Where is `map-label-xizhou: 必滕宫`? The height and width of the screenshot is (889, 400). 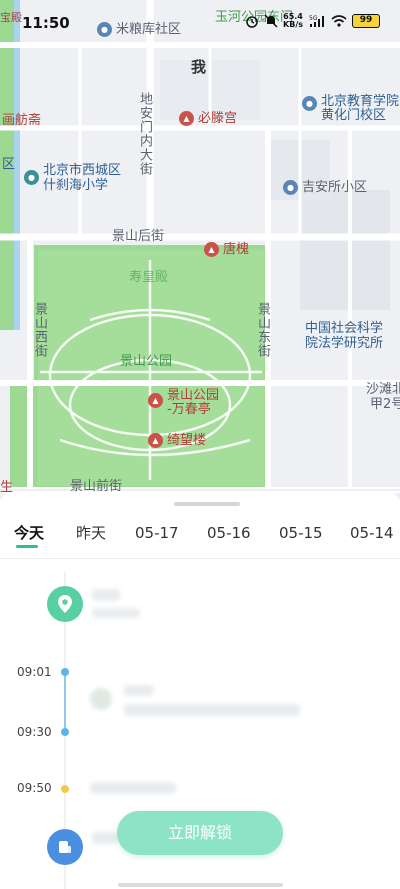
map-label-xizhou: 必滕宫 is located at coordinates (218, 118).